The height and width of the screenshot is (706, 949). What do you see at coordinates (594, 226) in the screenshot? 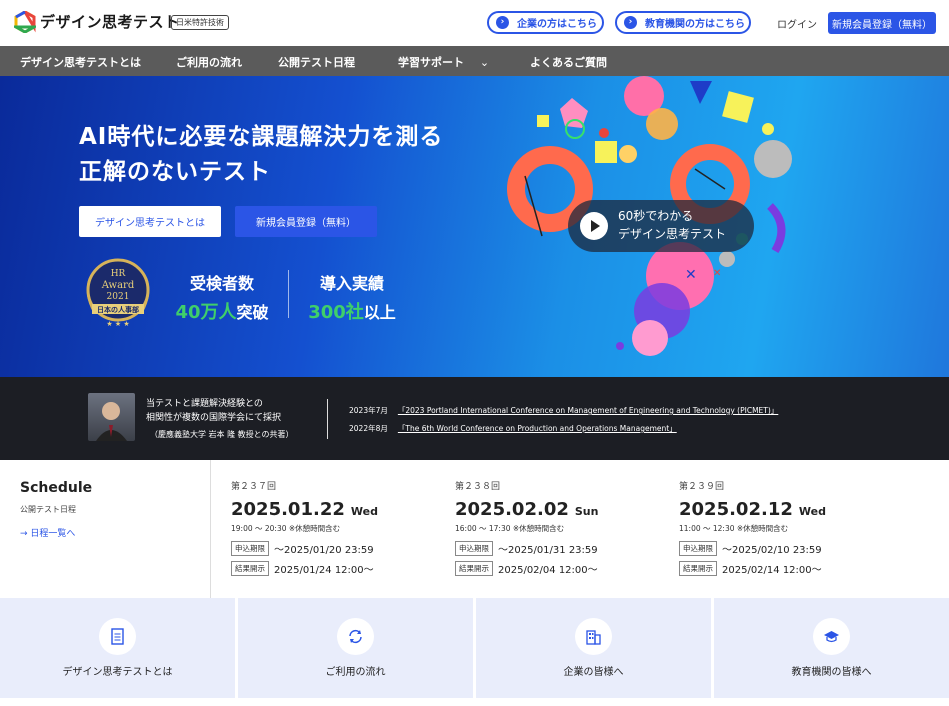
I see `play-icon` at bounding box center [594, 226].